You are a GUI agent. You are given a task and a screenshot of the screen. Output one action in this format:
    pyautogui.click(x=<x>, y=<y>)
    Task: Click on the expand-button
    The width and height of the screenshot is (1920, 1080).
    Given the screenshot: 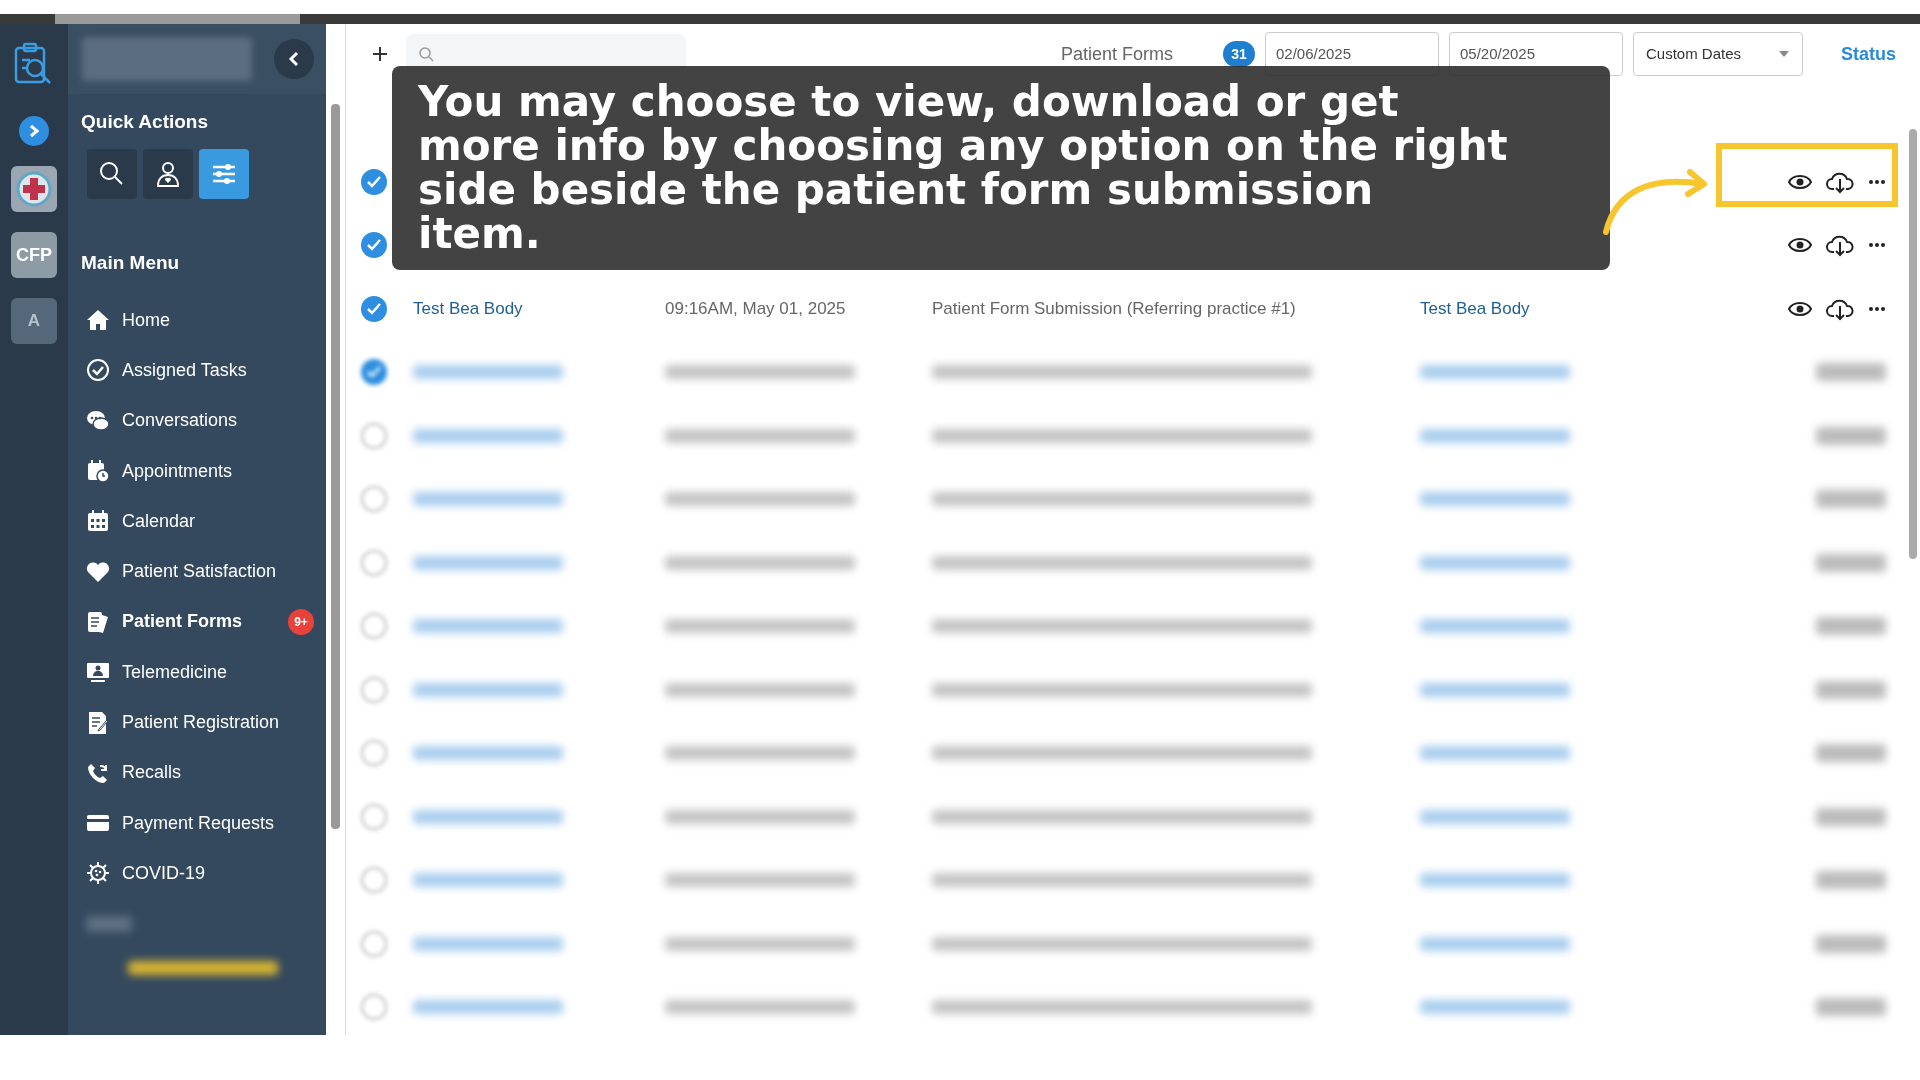 What is the action you would take?
    pyautogui.click(x=34, y=131)
    